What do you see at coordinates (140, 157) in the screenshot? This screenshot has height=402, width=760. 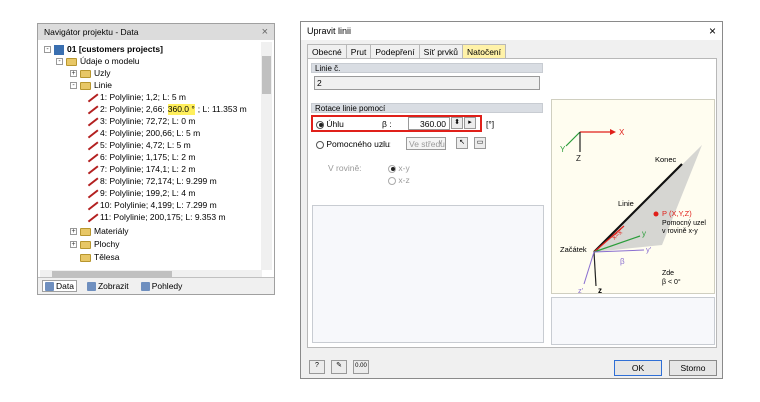 I see `tree-line-item: 6: Polylinie; 1,175; L: 2 m` at bounding box center [140, 157].